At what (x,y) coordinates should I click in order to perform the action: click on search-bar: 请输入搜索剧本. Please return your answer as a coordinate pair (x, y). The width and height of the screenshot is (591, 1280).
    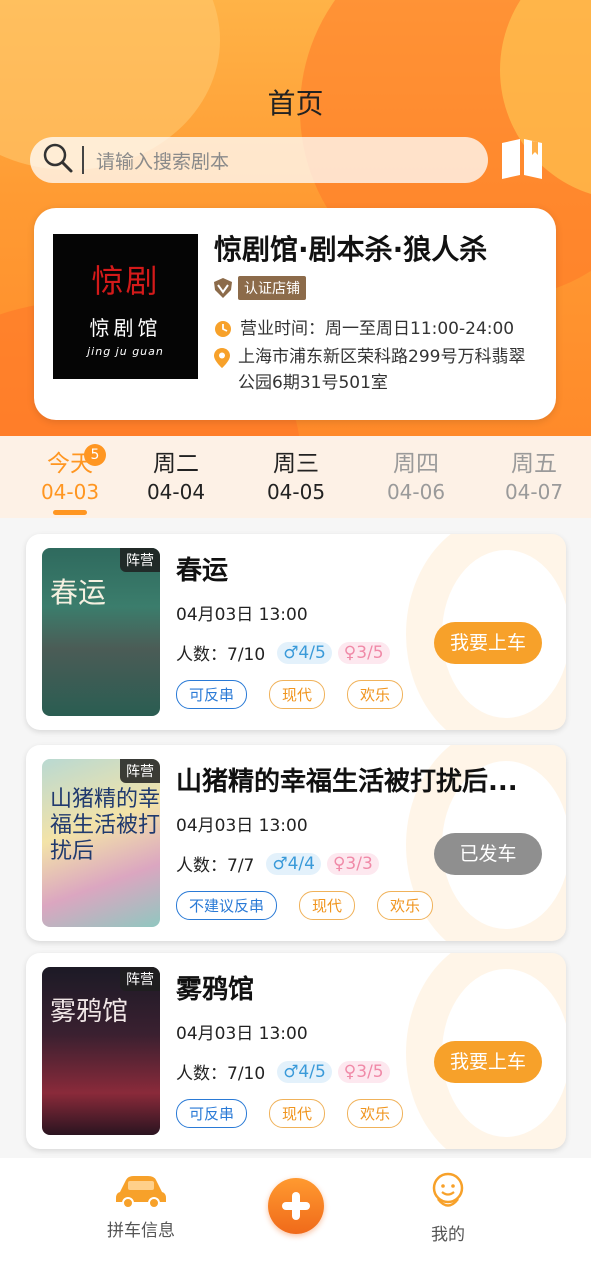
    Looking at the image, I should click on (259, 160).